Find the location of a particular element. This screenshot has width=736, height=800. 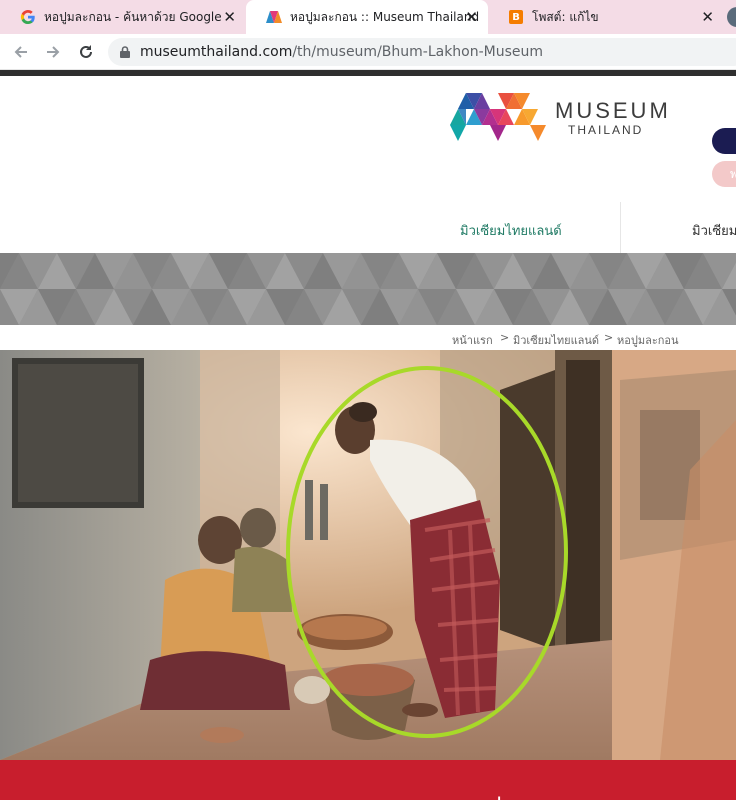

tab-title: โพสต์: แก้ไข is located at coordinates (565, 16).